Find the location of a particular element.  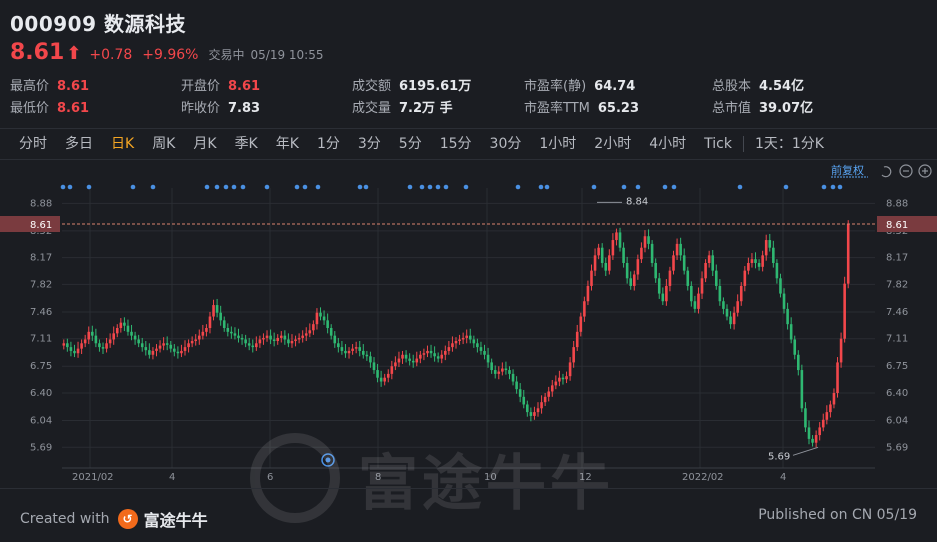

tab-3: 周K is located at coordinates (163, 144).